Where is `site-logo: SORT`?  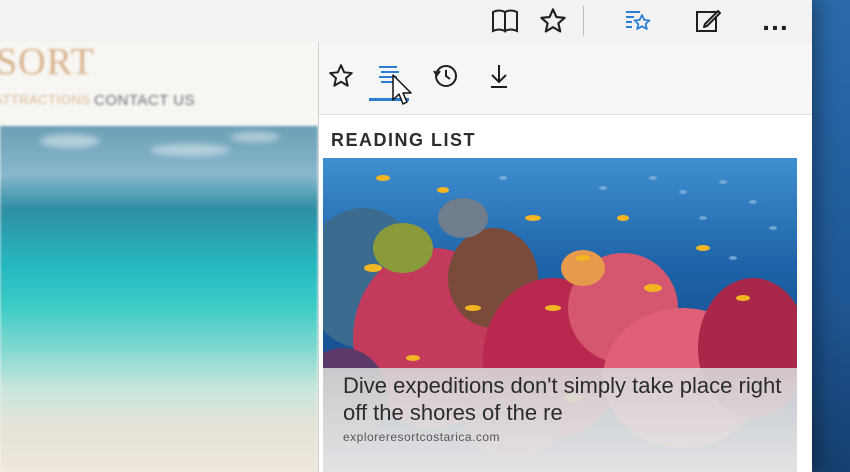 site-logo: SORT is located at coordinates (47, 62).